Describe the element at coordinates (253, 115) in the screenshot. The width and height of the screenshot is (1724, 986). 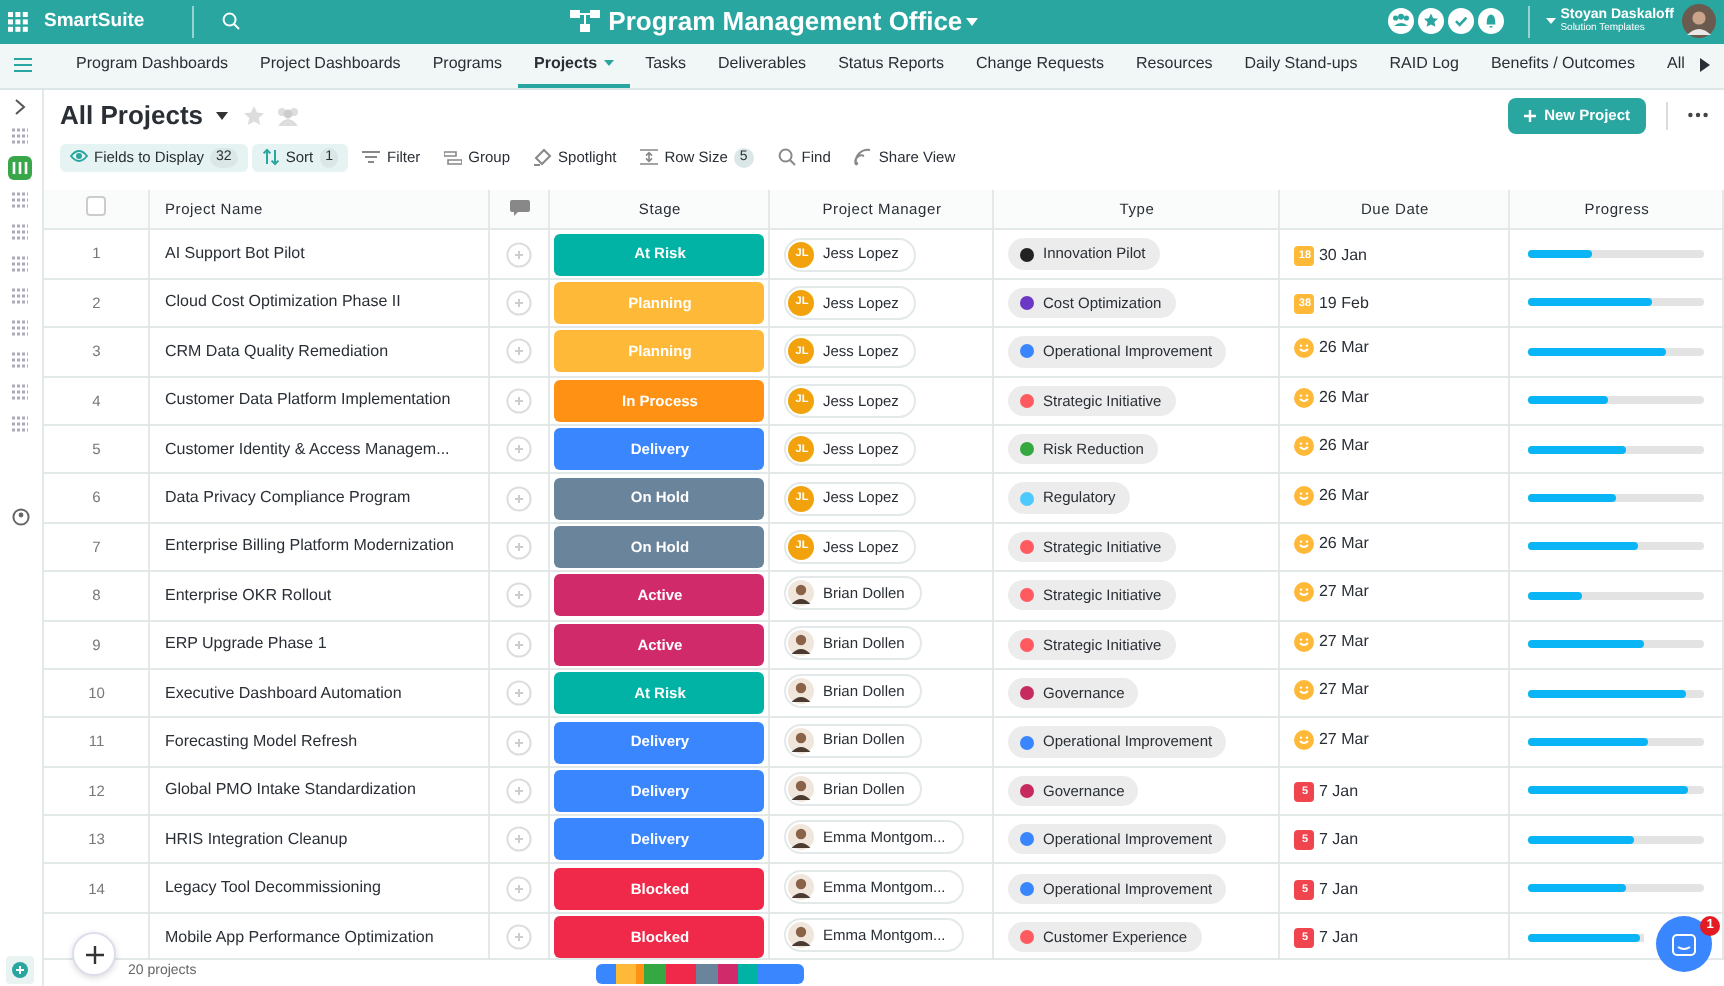
I see `star-icon` at that location.